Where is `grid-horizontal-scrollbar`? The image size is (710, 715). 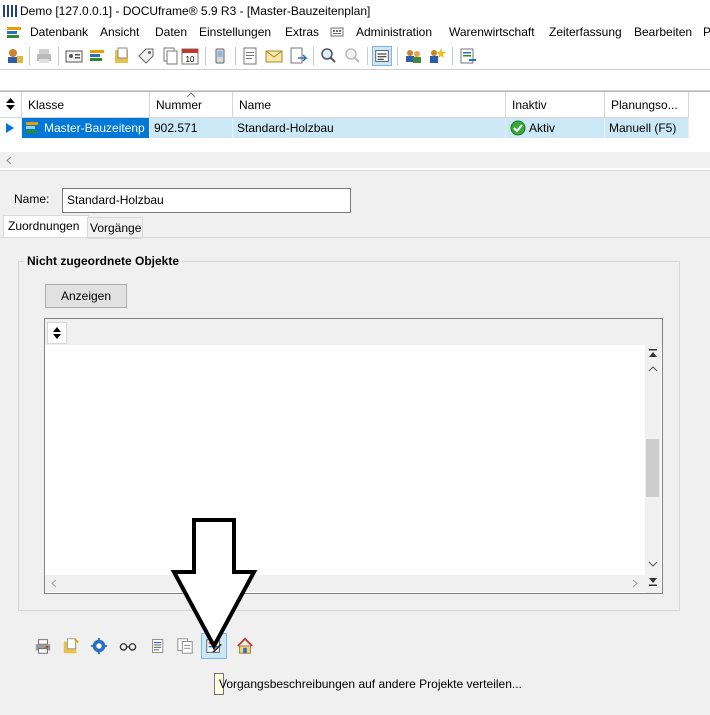
grid-horizontal-scrollbar is located at coordinates (355, 160).